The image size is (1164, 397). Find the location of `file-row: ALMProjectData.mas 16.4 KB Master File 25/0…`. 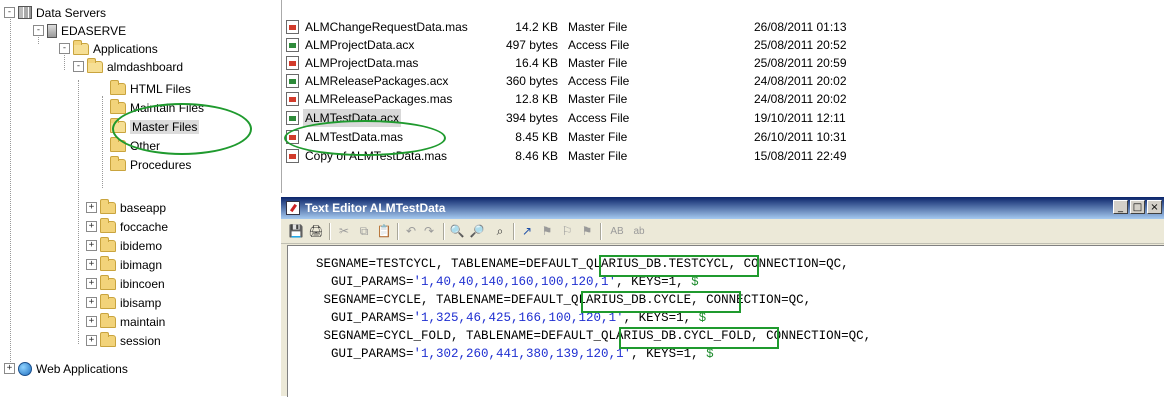

file-row: ALMProjectData.mas 16.4 KB Master File 25/0… is located at coordinates (632, 63).